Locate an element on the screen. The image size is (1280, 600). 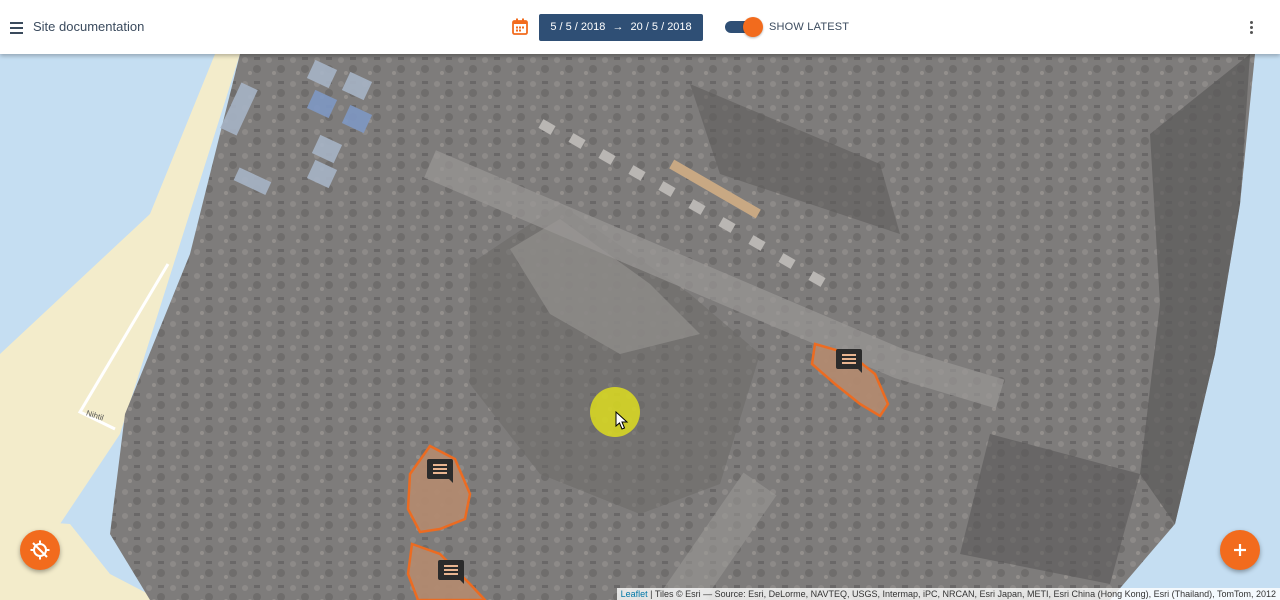
location-disabled-icon is located at coordinates (40, 550).